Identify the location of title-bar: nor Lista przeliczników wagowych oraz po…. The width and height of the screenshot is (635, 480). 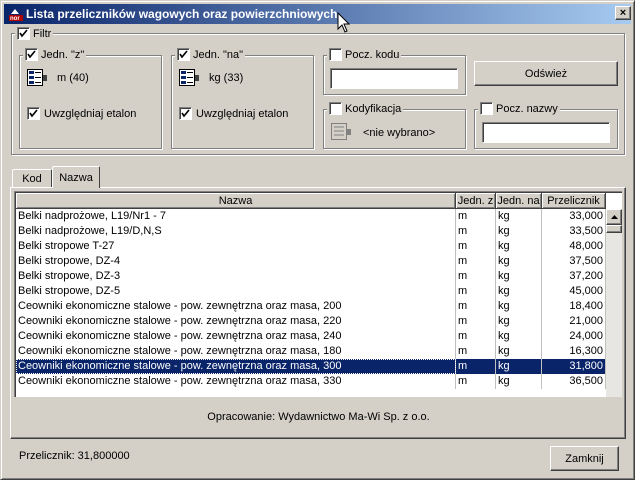
(317, 14).